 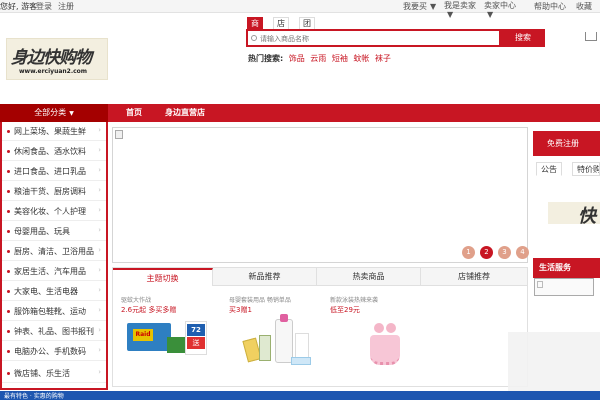 I want to click on tab-theme: 主题切换, so click(x=163, y=277).